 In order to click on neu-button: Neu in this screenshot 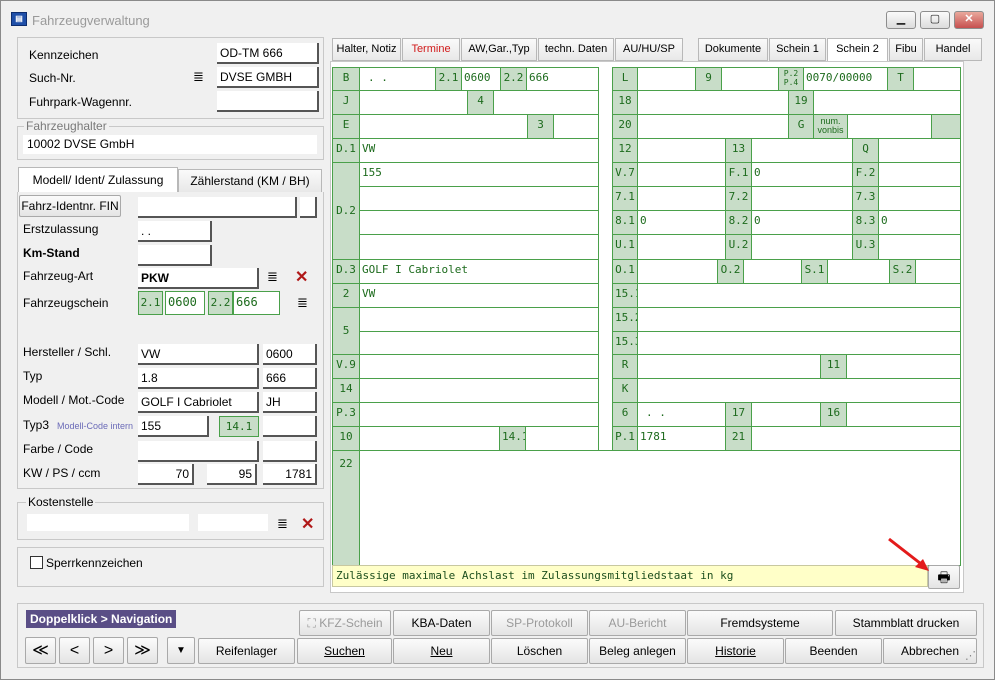, I will do `click(441, 651)`.